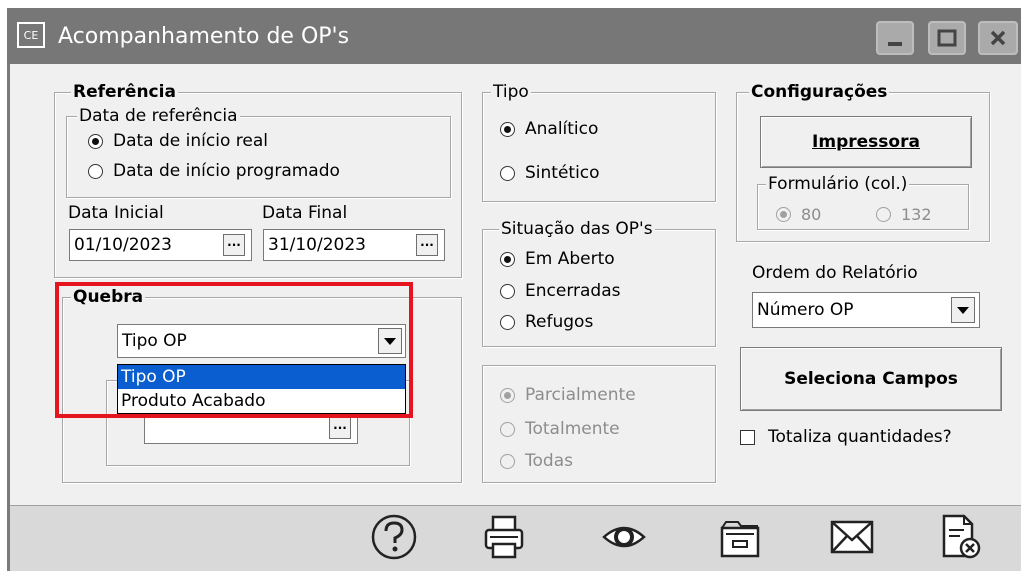 The width and height of the screenshot is (1021, 571). Describe the element at coordinates (572, 429) in the screenshot. I see `radio-label: Totalmente` at that location.